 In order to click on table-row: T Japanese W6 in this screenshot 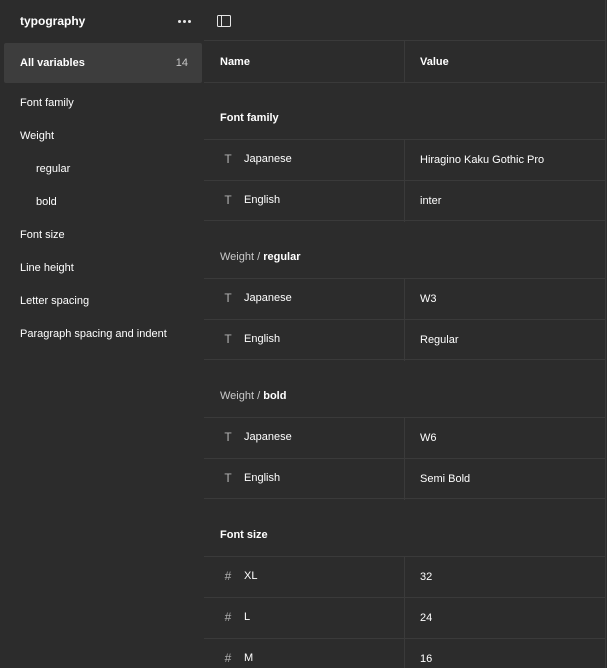, I will do `click(405, 438)`.